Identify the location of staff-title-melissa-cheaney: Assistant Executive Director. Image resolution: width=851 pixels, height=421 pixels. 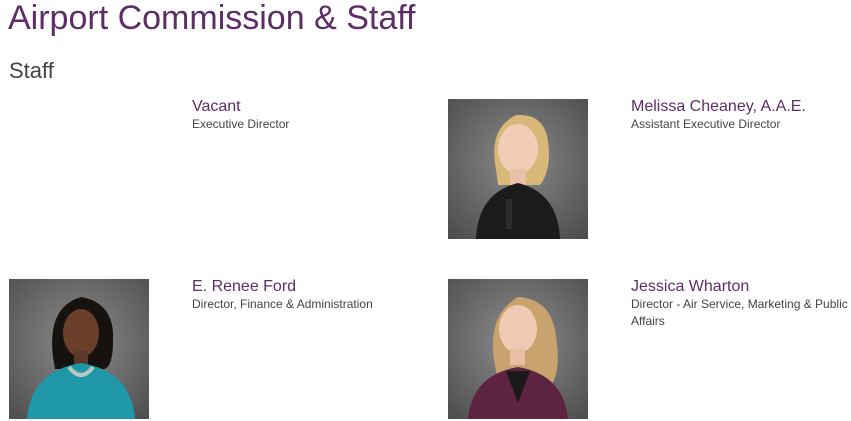
(706, 124).